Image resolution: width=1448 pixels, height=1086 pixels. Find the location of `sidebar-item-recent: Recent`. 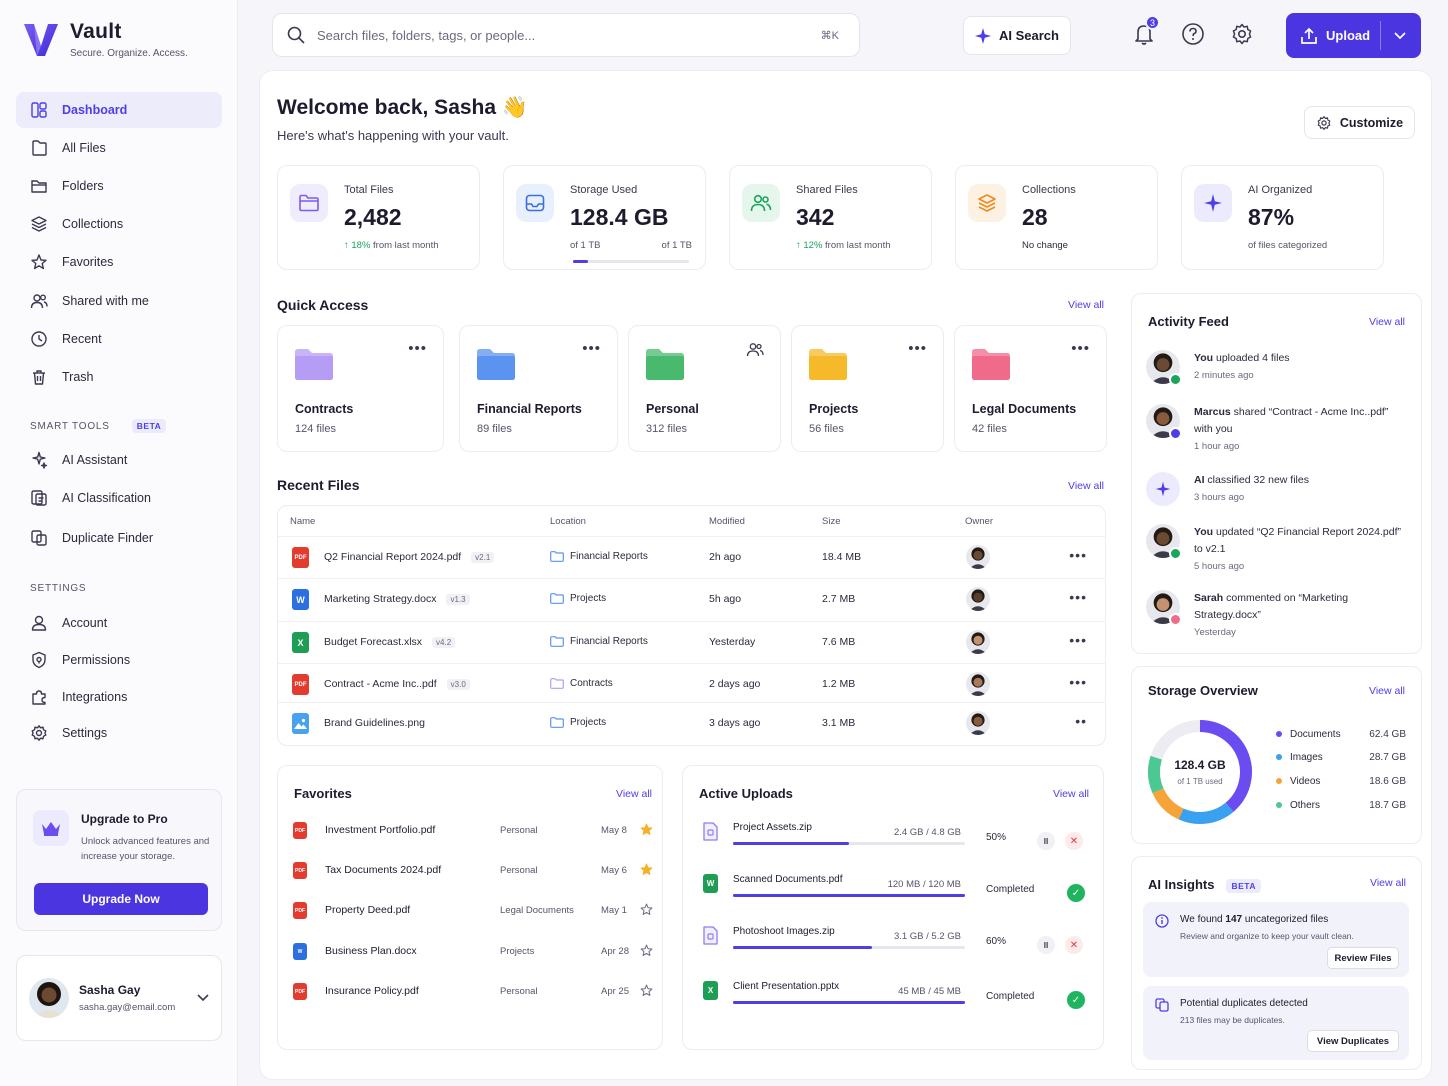

sidebar-item-recent: Recent is located at coordinates (119, 339).